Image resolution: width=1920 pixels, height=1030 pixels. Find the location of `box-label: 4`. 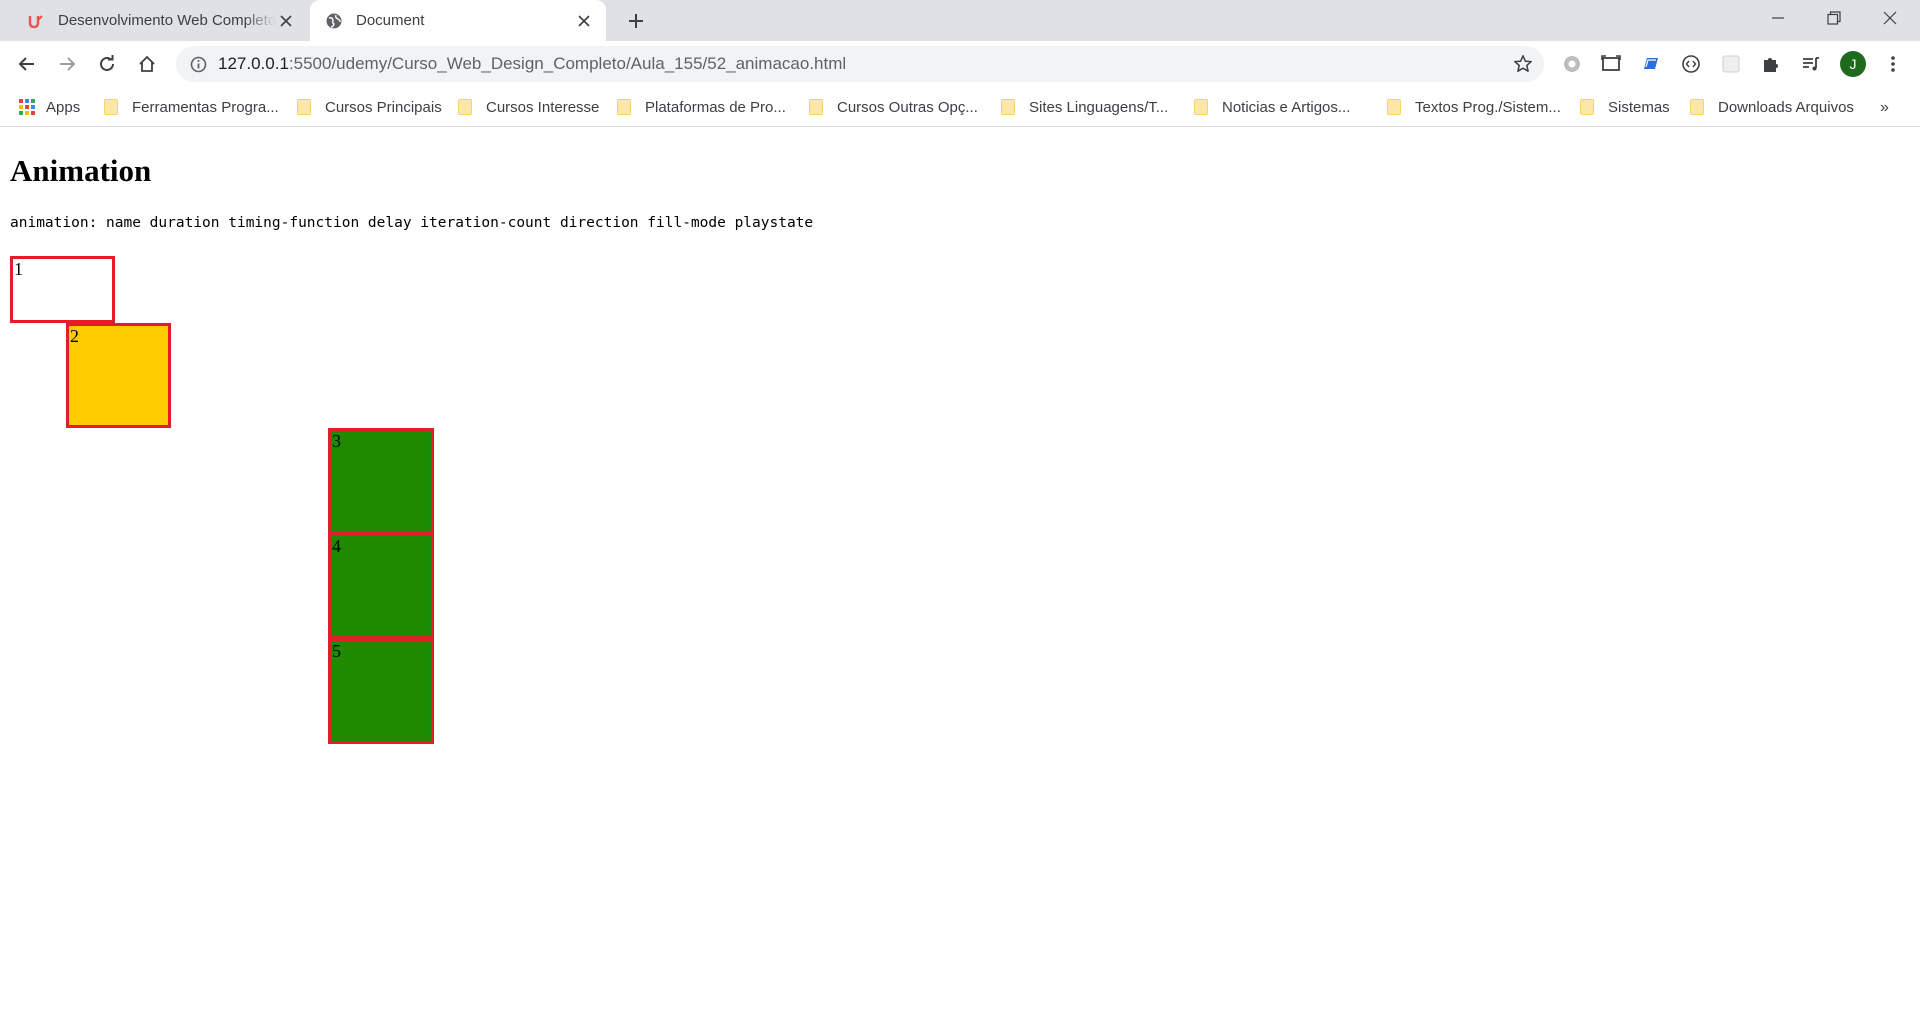

box-label: 4 is located at coordinates (336, 546).